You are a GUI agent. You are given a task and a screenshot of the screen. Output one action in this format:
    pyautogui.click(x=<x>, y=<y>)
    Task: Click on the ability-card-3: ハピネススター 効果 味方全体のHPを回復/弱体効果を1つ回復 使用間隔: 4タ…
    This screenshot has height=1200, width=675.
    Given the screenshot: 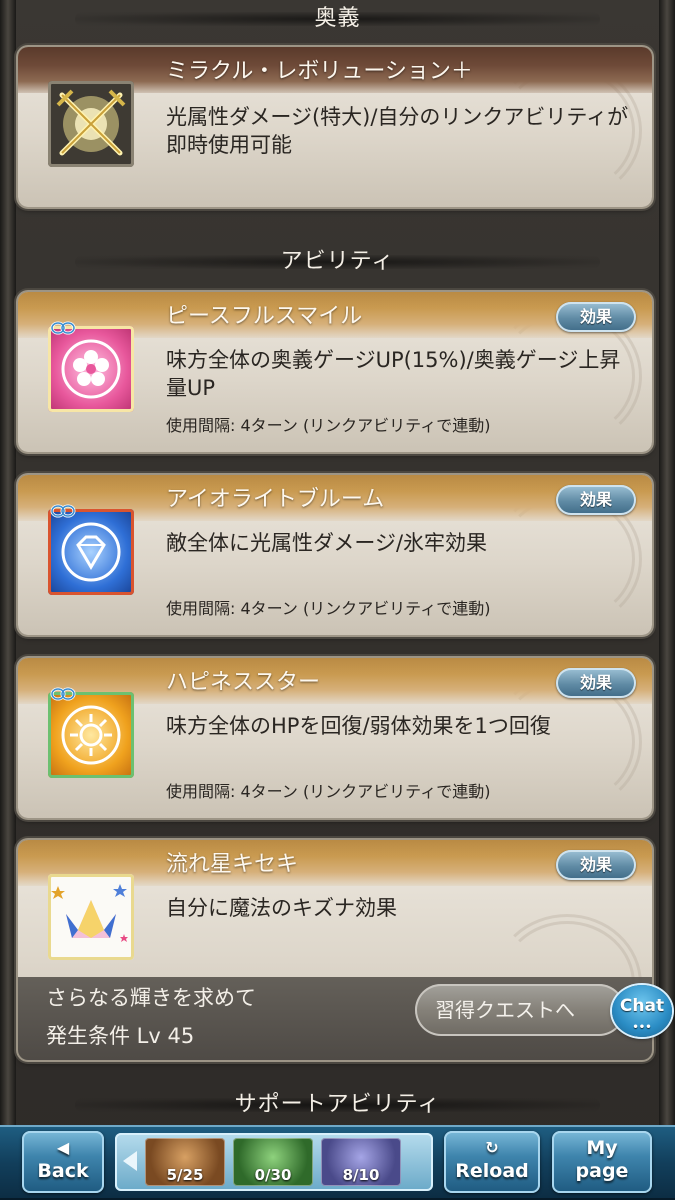 What is the action you would take?
    pyautogui.click(x=335, y=738)
    